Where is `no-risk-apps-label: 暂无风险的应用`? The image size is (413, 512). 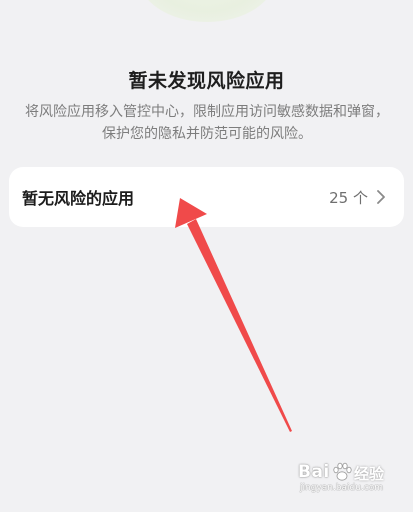
no-risk-apps-label: 暂无风险的应用 is located at coordinates (78, 198).